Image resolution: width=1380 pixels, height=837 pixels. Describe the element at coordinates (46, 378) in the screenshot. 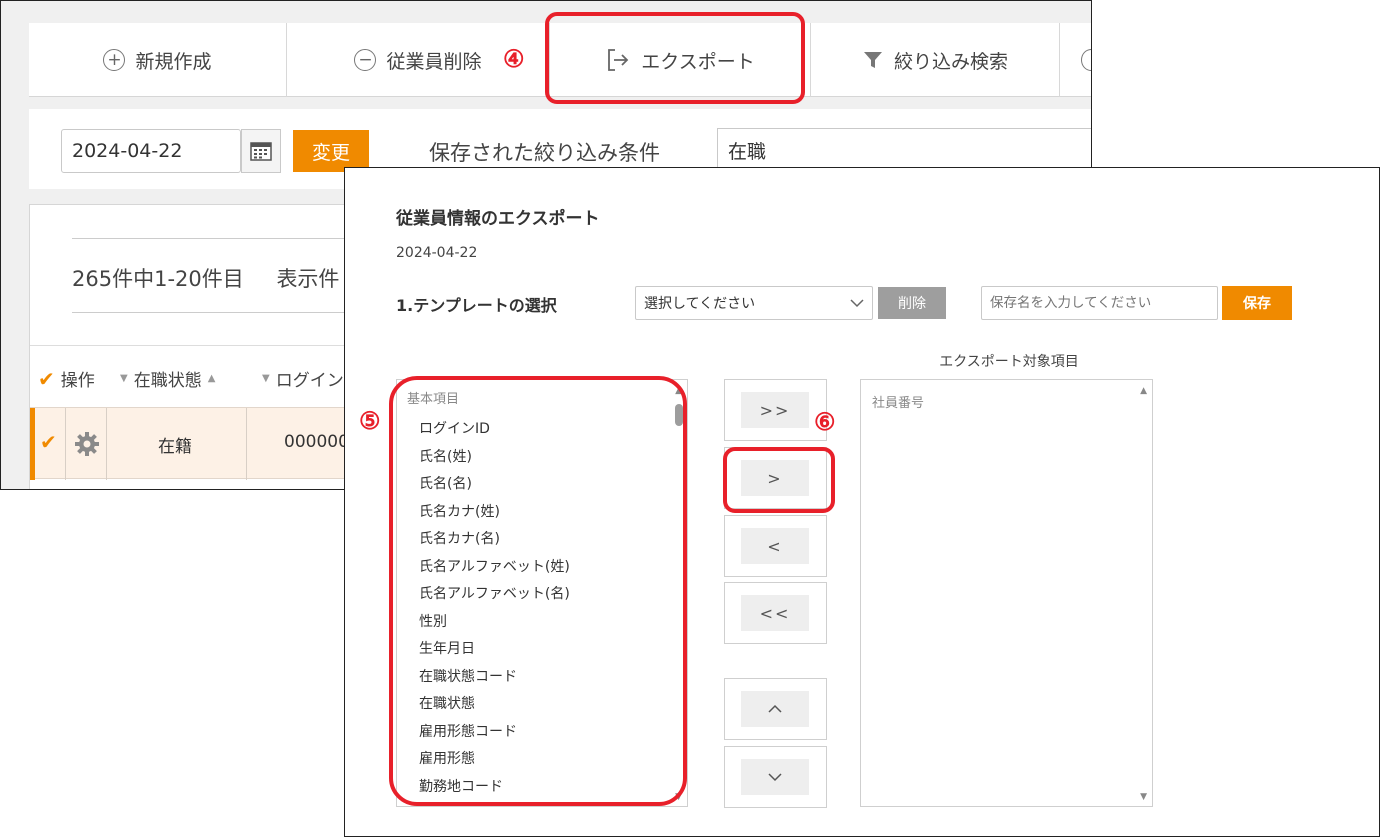

I see `checkmark-icon: ✔` at that location.